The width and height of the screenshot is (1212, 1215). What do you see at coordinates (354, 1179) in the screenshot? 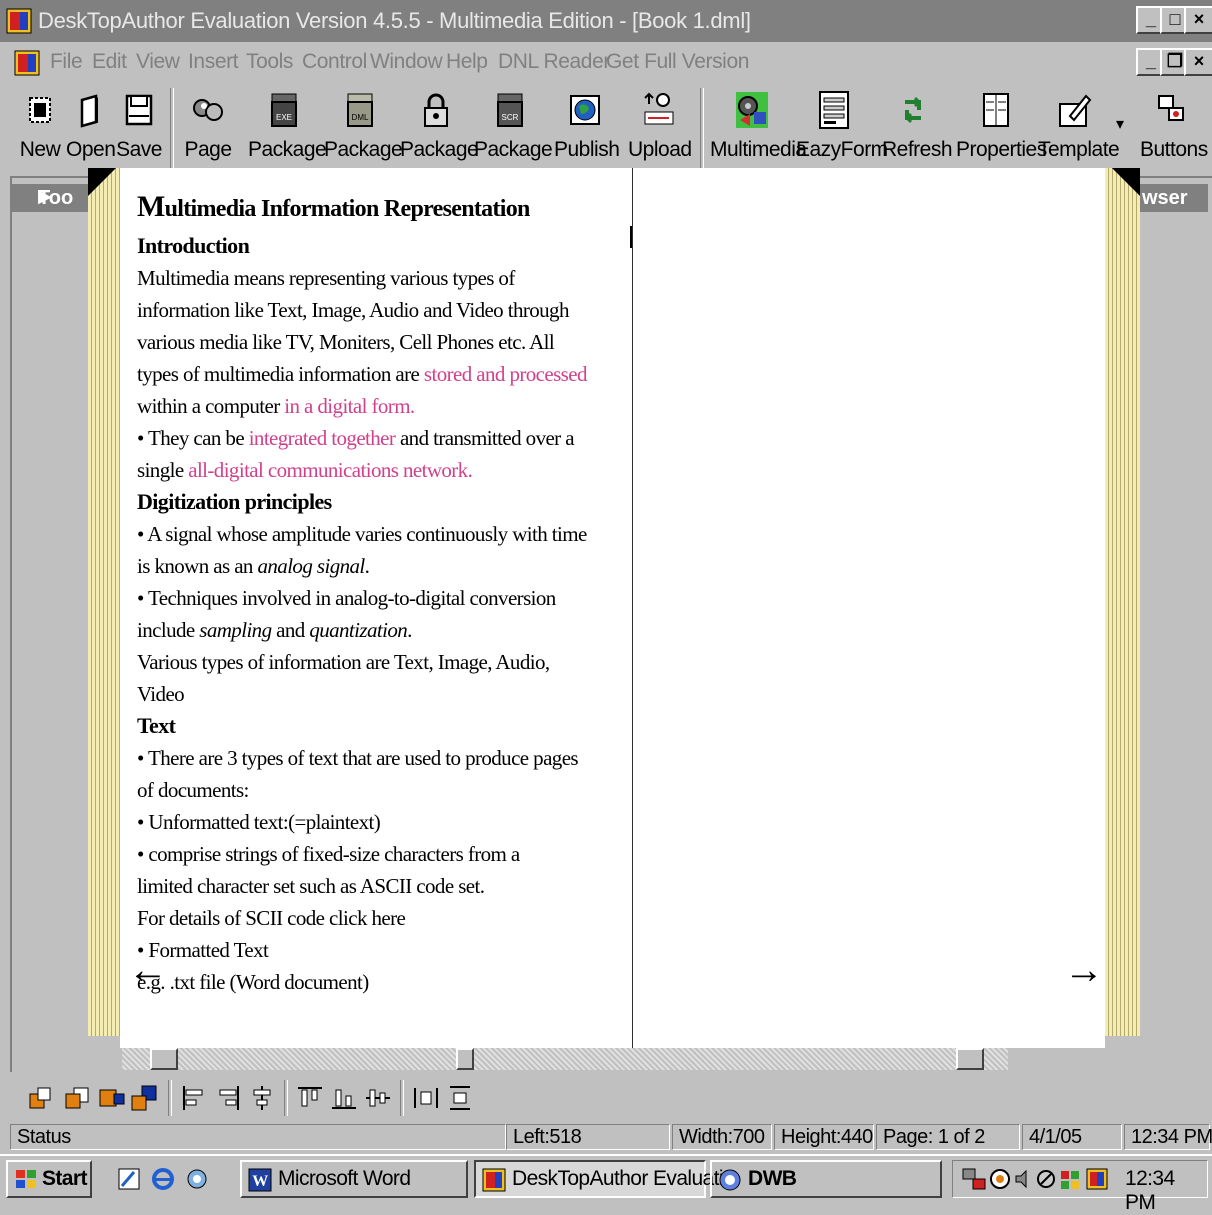
I see `taskbar-item-word: W Microsoft Word` at bounding box center [354, 1179].